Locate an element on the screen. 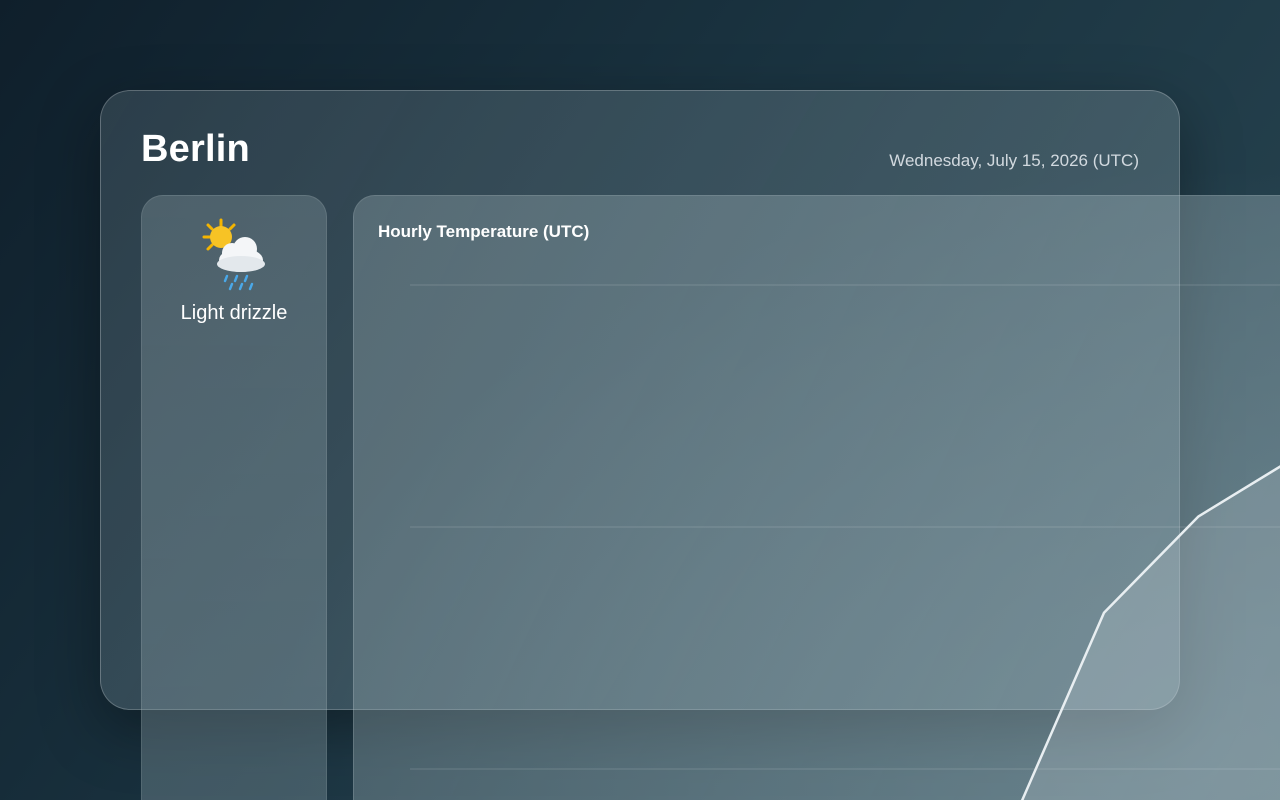 Image resolution: width=1280 pixels, height=800 pixels. condition-label: Light drizzle is located at coordinates (234, 313).